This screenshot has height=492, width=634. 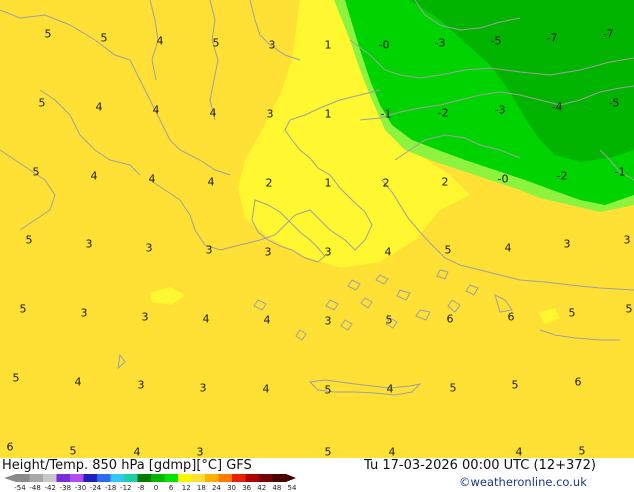 What do you see at coordinates (65, 488) in the screenshot?
I see `color-scale-tick: -38` at bounding box center [65, 488].